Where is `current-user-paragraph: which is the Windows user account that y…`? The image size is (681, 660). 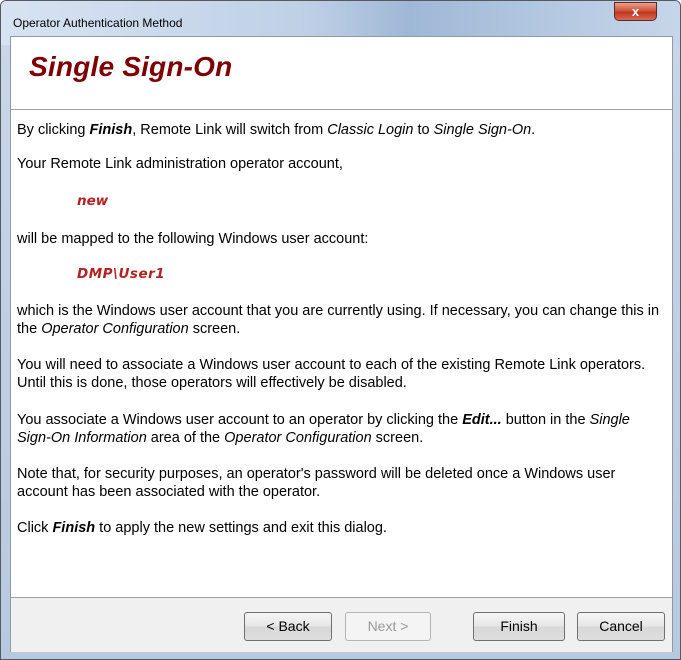
current-user-paragraph: which is the Windows user account that y… is located at coordinates (342, 320).